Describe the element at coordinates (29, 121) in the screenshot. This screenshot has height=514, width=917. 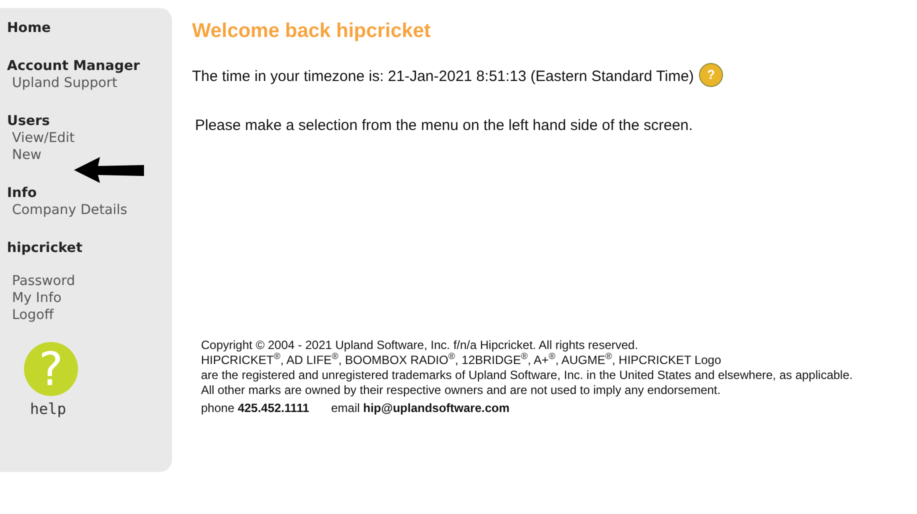
I see `section-heading: Users` at that location.